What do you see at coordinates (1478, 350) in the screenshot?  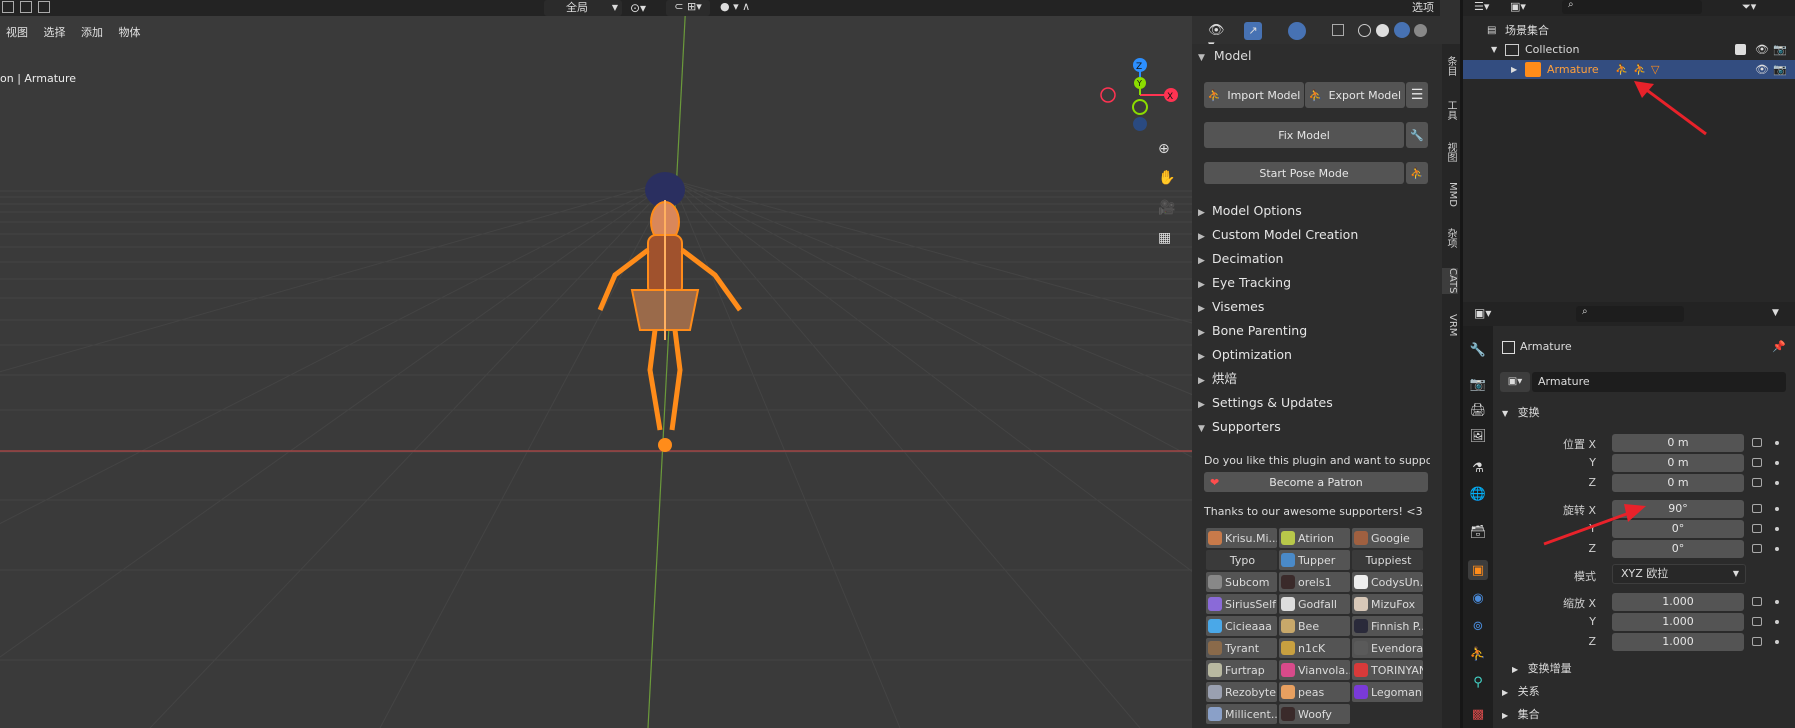 I see `tool-tab-icon: 🔧` at bounding box center [1478, 350].